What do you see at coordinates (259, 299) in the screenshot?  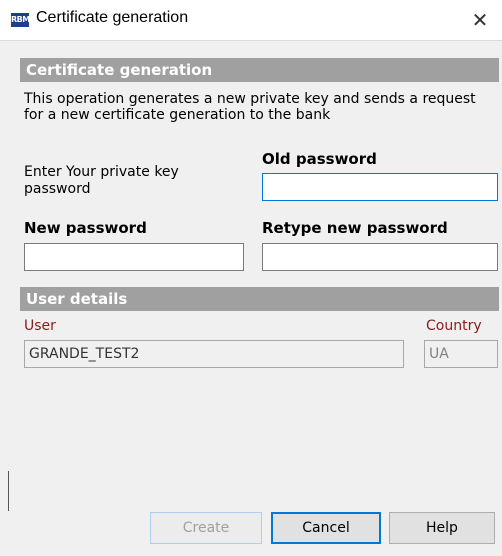 I see `user-details-section-header: User details` at bounding box center [259, 299].